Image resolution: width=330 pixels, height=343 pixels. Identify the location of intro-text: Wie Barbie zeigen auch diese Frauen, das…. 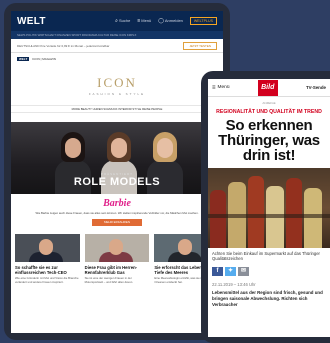
(117, 213).